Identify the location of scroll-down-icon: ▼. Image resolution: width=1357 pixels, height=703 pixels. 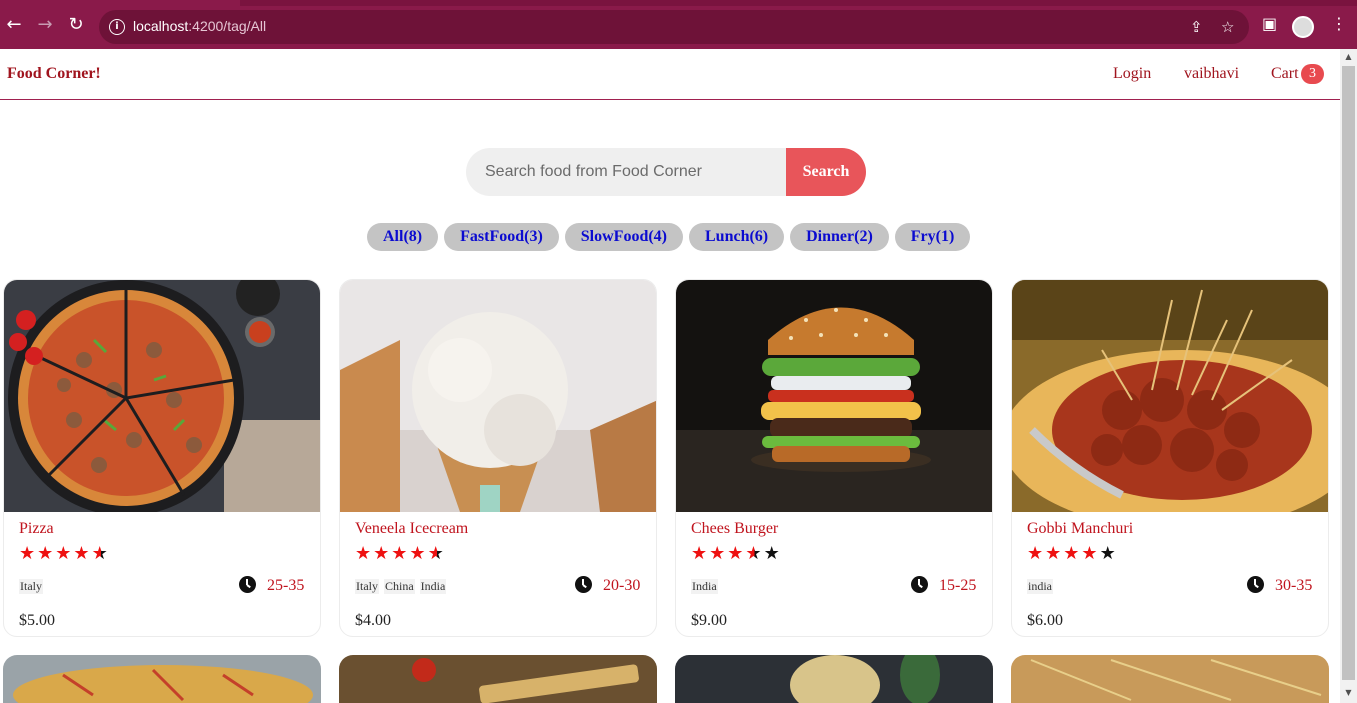
(1348, 693).